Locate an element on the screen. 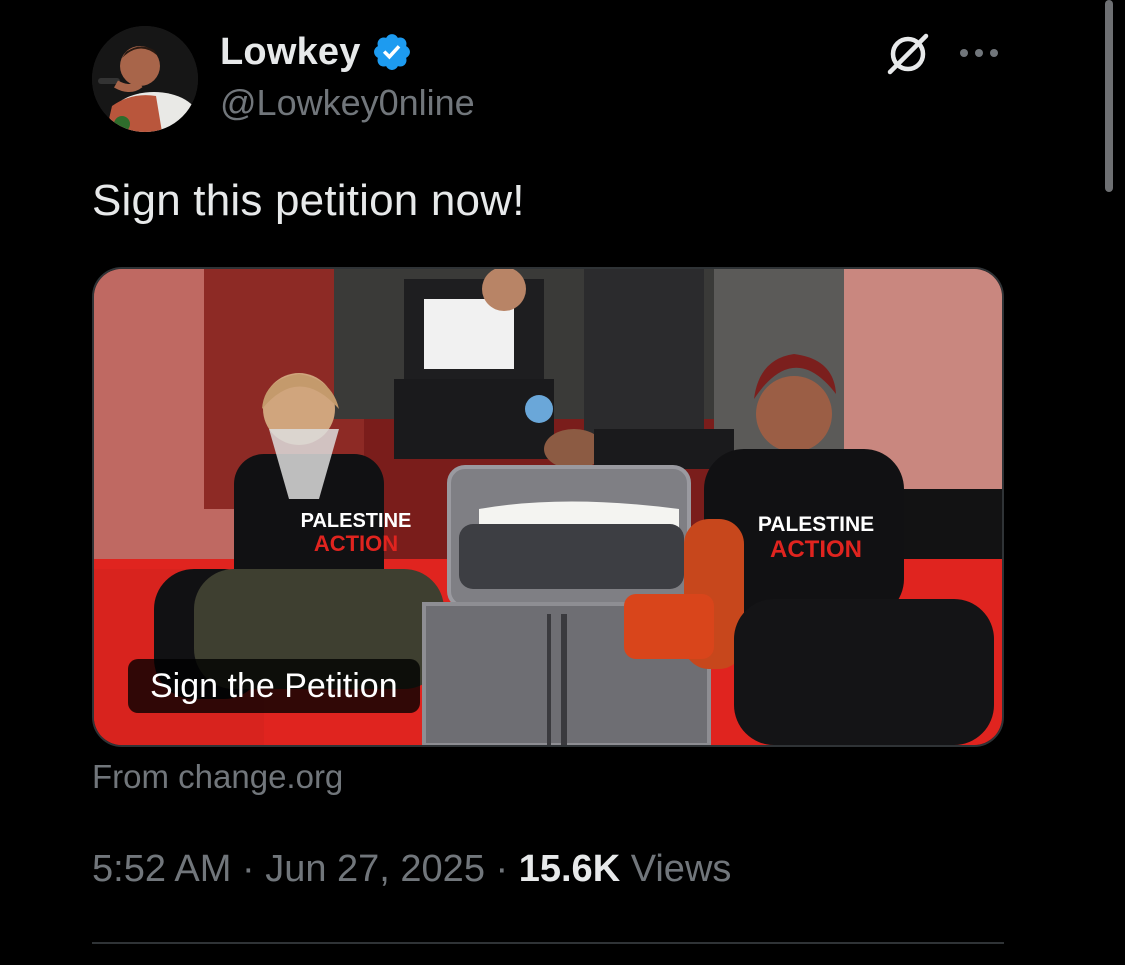 This screenshot has width=1125, height=965. grok-icon is located at coordinates (908, 54).